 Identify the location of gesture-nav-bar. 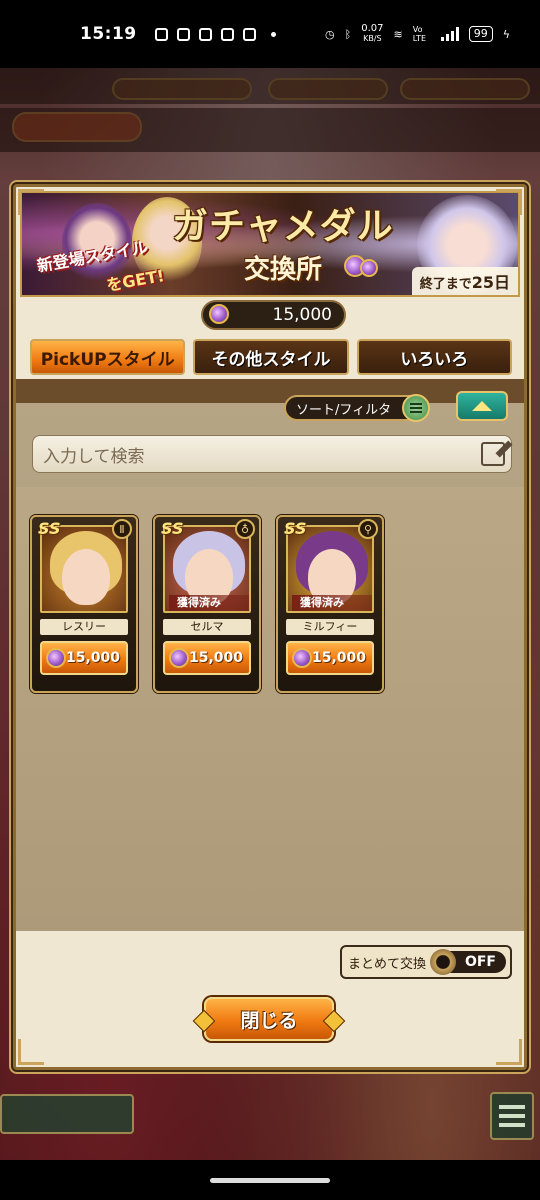
(270, 1180).